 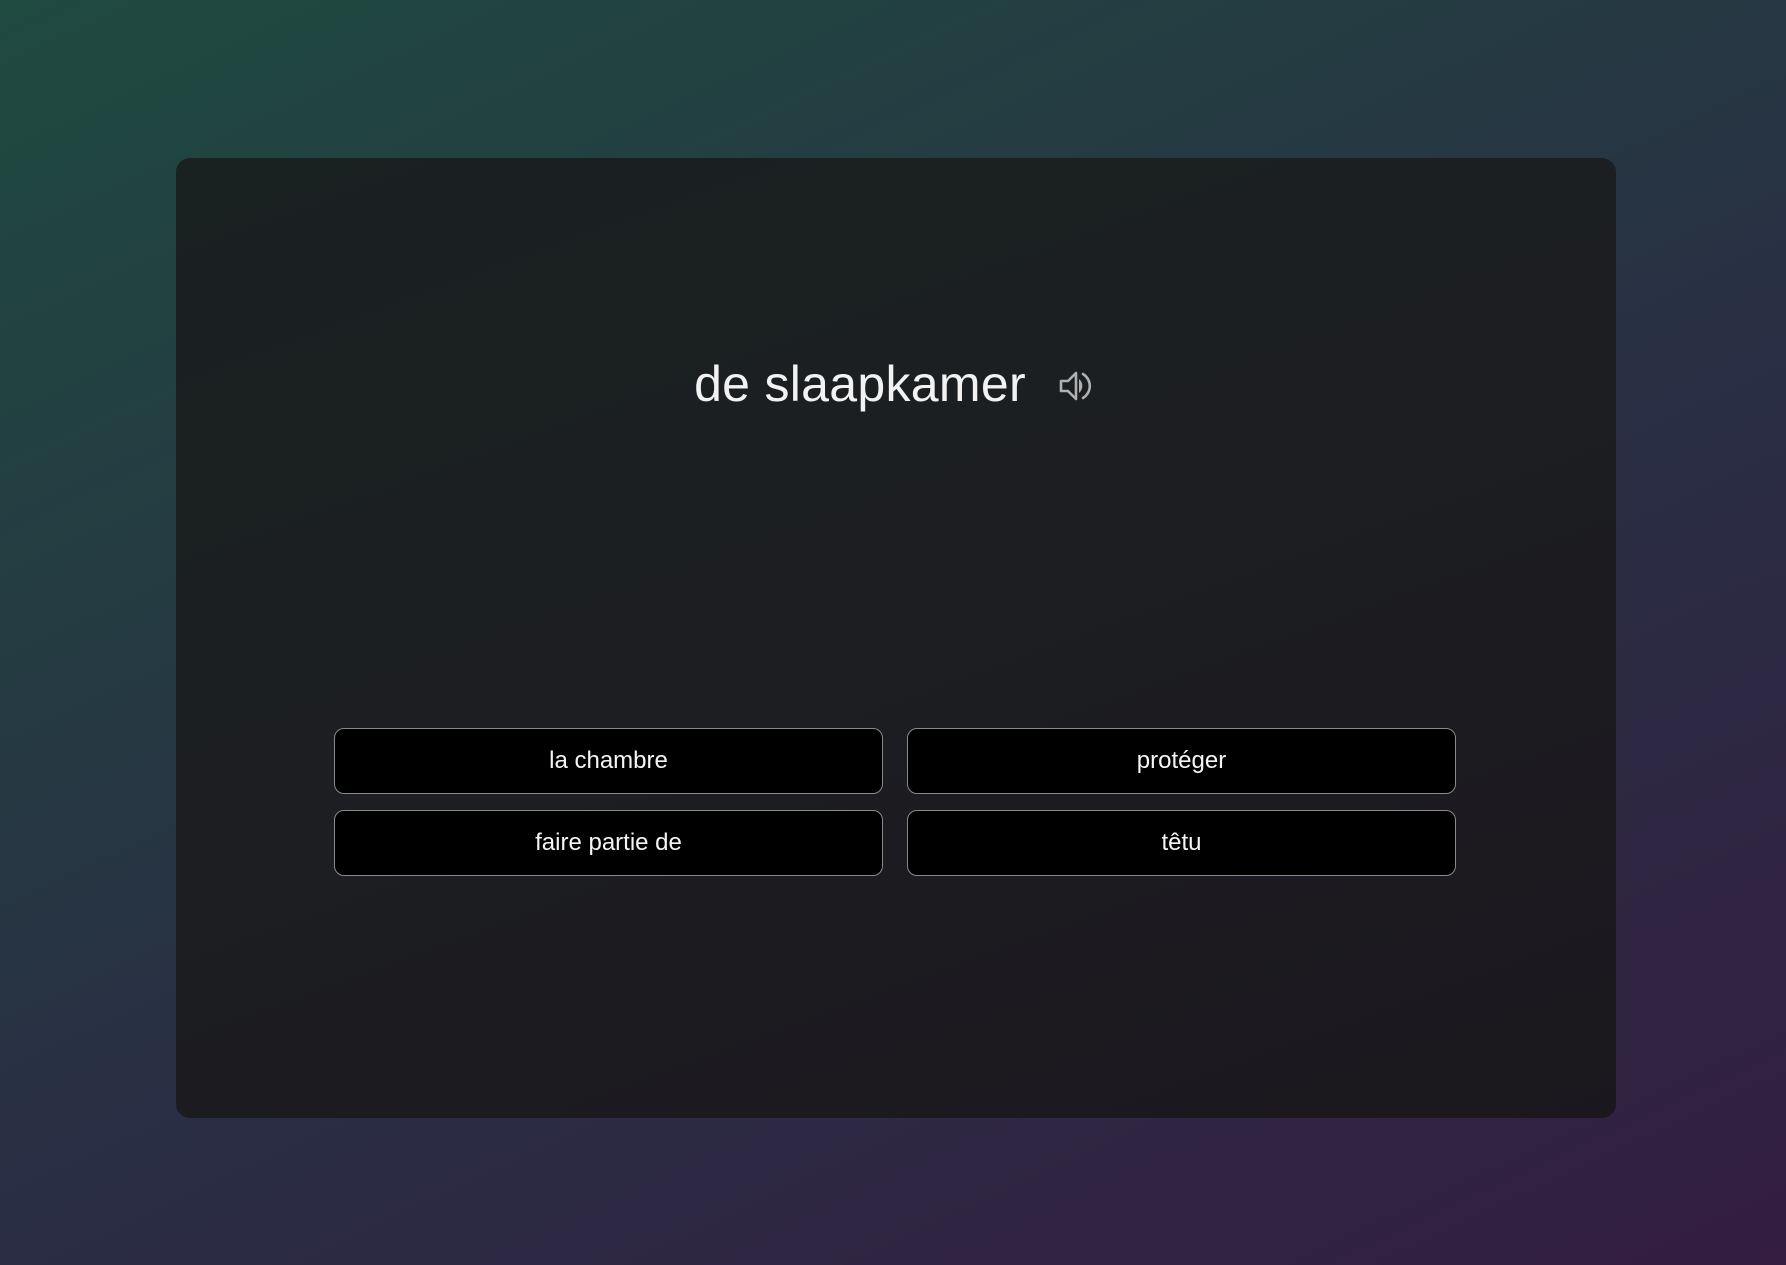 What do you see at coordinates (1076, 386) in the screenshot?
I see `speaker-icon` at bounding box center [1076, 386].